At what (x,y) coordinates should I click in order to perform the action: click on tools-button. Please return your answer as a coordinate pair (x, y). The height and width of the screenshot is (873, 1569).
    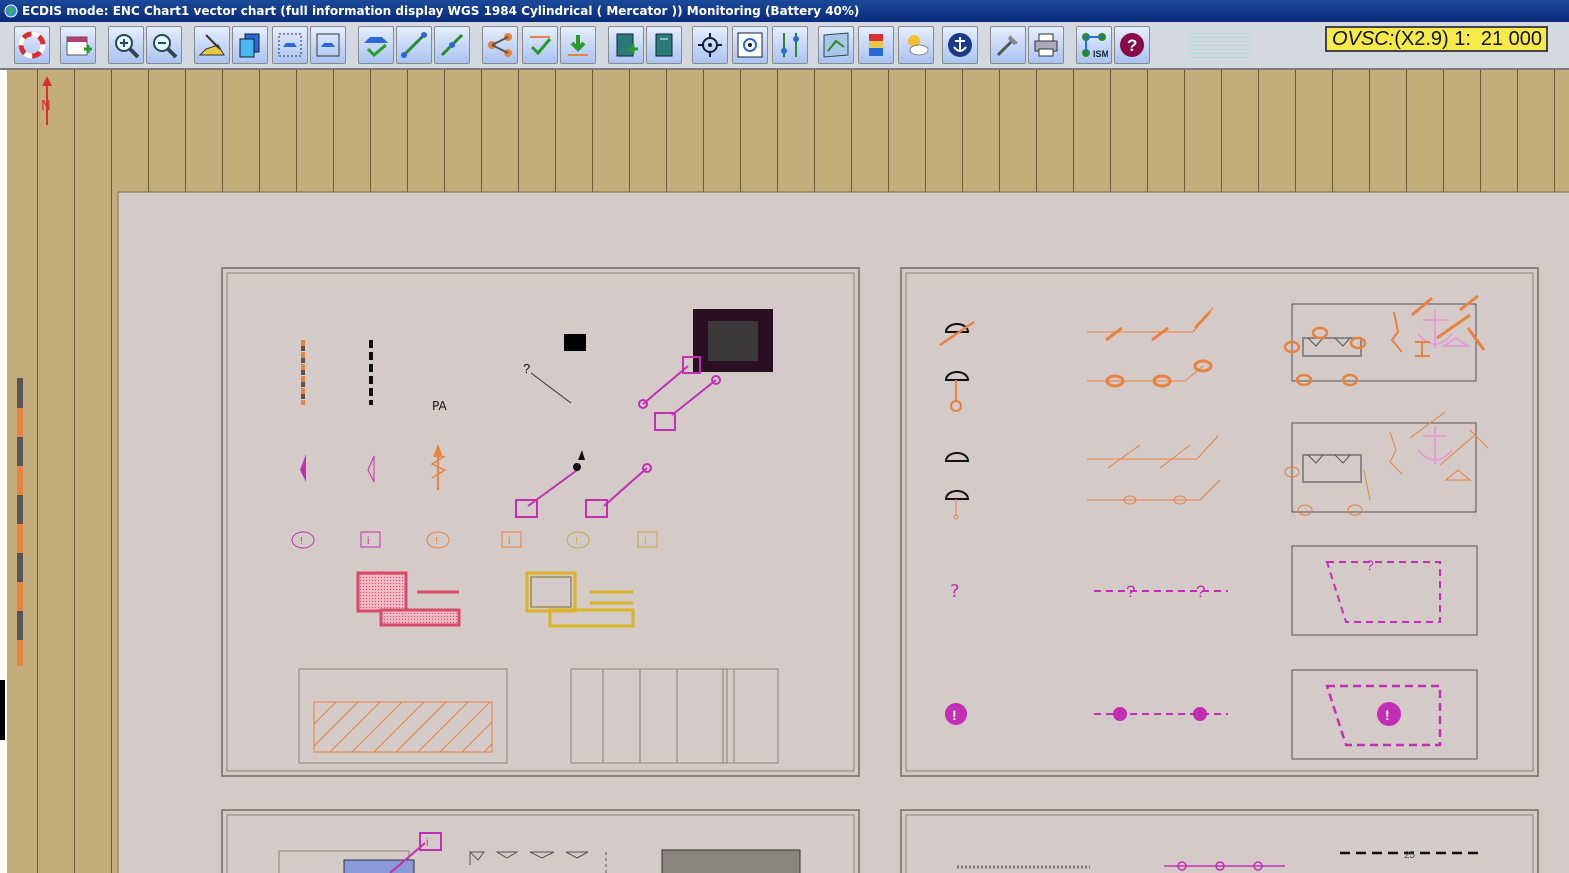
    Looking at the image, I should click on (1008, 45).